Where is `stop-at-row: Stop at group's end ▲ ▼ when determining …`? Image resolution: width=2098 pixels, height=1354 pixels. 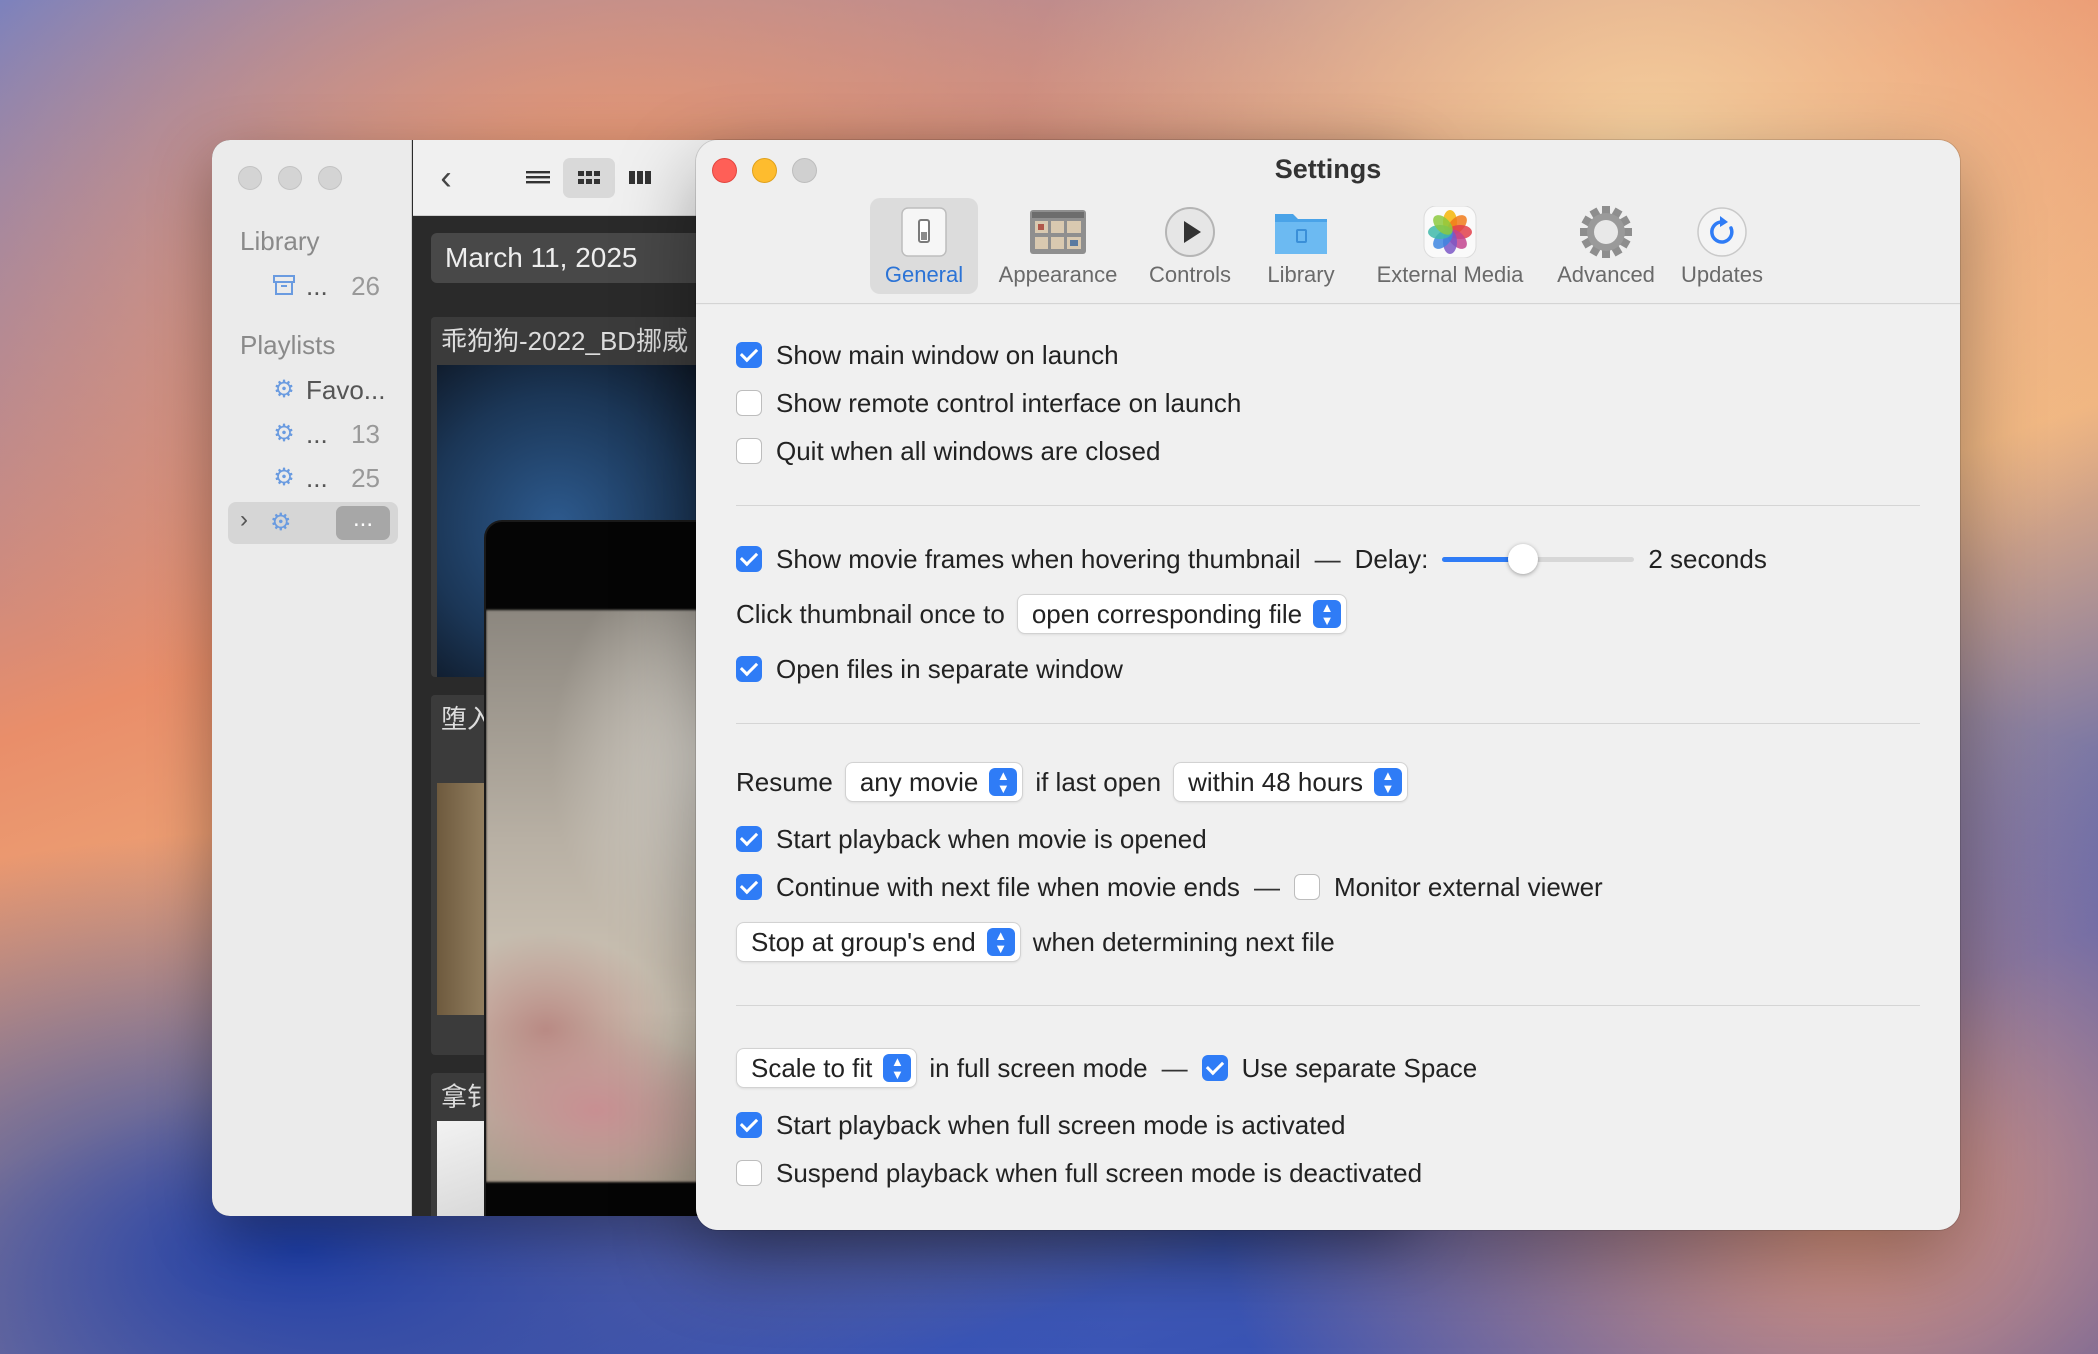
stop-at-row: Stop at group's end ▲ ▼ when determining … is located at coordinates (1029, 942).